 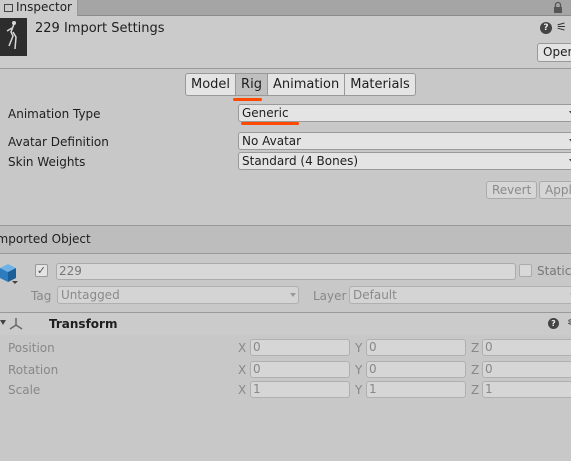 I want to click on rotation-y-axis-label: Y, so click(x=358, y=370).